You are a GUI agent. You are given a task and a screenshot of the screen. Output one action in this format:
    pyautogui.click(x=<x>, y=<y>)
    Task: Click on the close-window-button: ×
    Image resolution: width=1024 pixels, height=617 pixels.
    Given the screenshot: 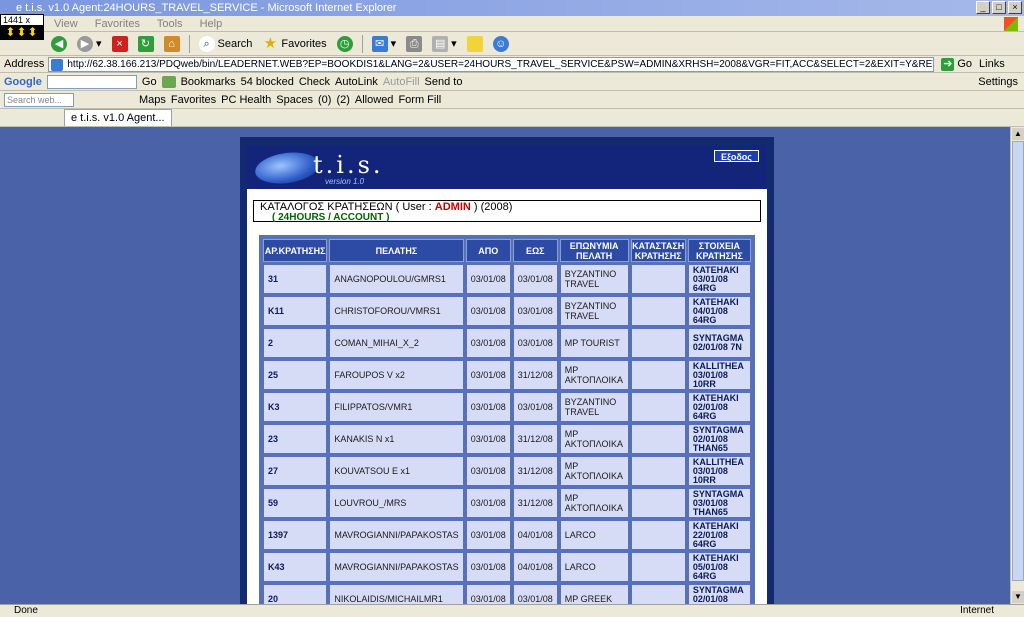 What is the action you would take?
    pyautogui.click(x=1015, y=7)
    